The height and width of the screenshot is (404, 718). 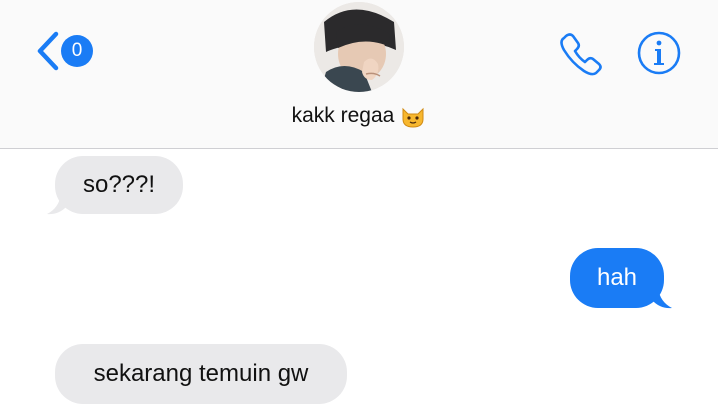 What do you see at coordinates (413, 117) in the screenshot?
I see `cat-face-emoji-icon` at bounding box center [413, 117].